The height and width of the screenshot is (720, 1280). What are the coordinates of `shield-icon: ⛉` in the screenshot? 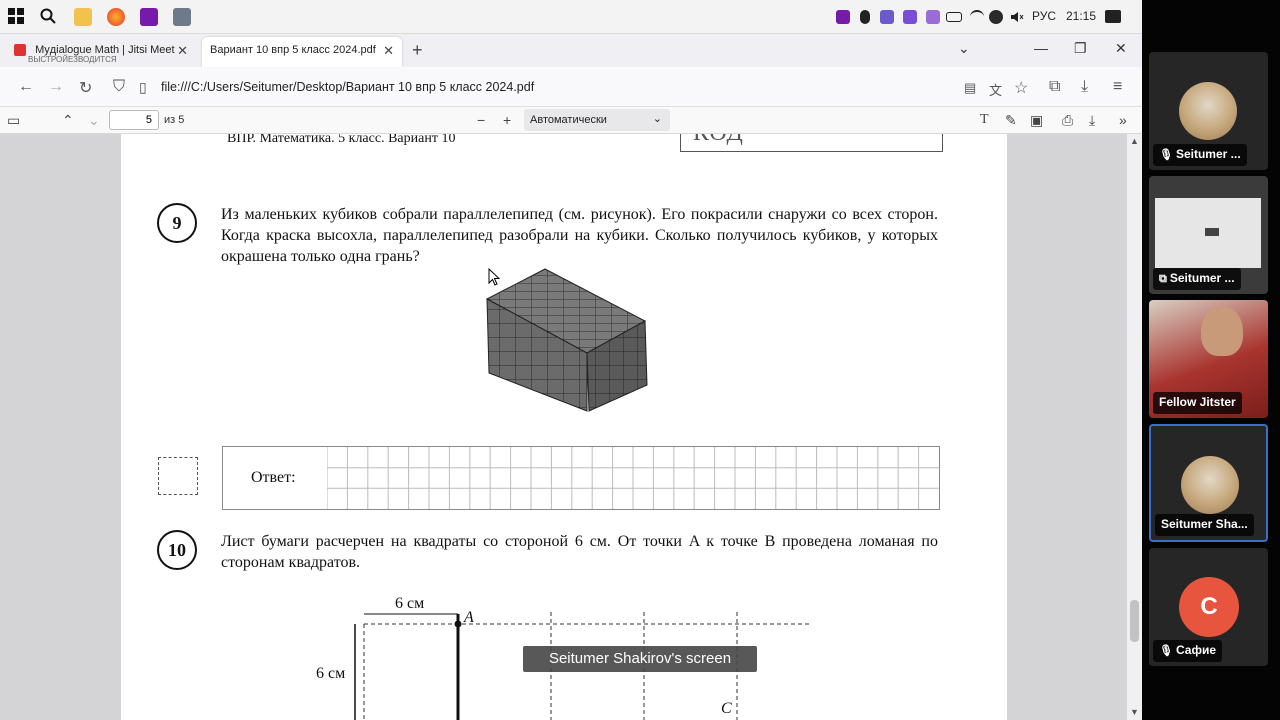 It's located at (119, 87).